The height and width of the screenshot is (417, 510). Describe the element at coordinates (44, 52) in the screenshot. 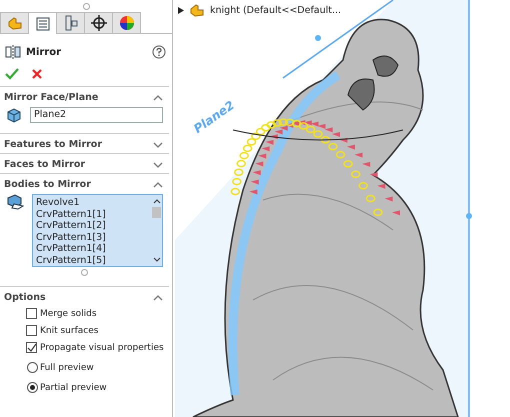

I see `feature-title: Mirror` at that location.